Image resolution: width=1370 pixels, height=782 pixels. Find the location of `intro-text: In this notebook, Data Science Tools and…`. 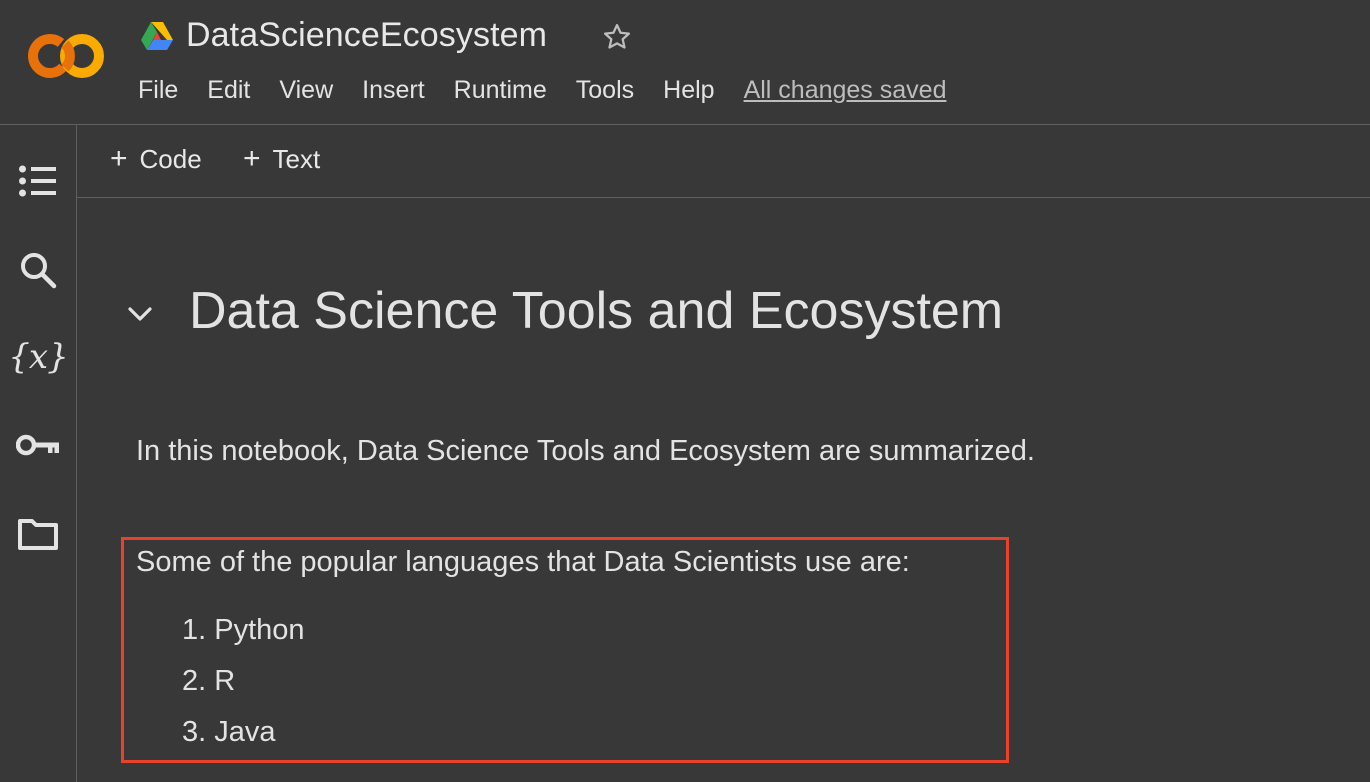

intro-text: In this notebook, Data Science Tools and… is located at coordinates (585, 451).